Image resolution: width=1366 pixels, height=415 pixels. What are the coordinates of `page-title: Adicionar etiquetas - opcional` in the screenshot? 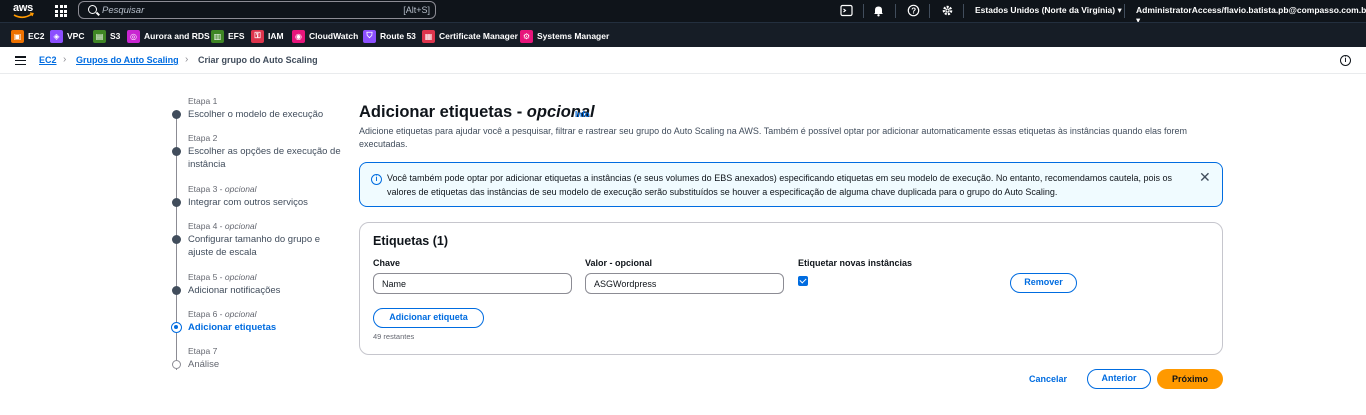 It's located at (477, 112).